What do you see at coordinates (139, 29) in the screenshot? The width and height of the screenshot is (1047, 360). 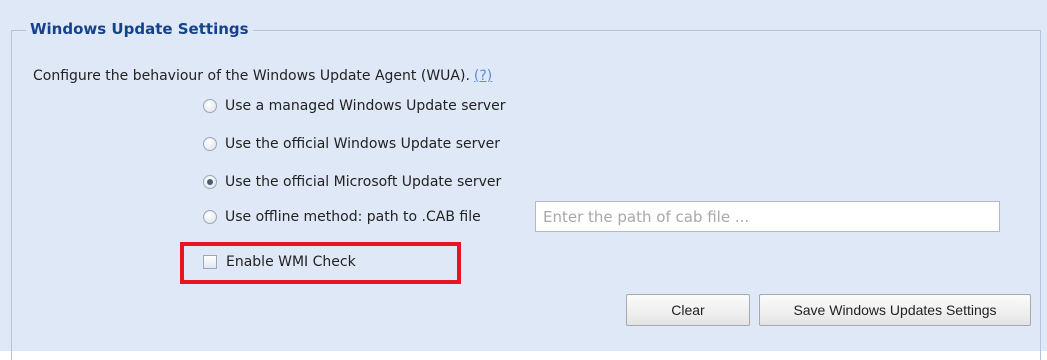 I see `panel-title: Windows Update Settings` at bounding box center [139, 29].